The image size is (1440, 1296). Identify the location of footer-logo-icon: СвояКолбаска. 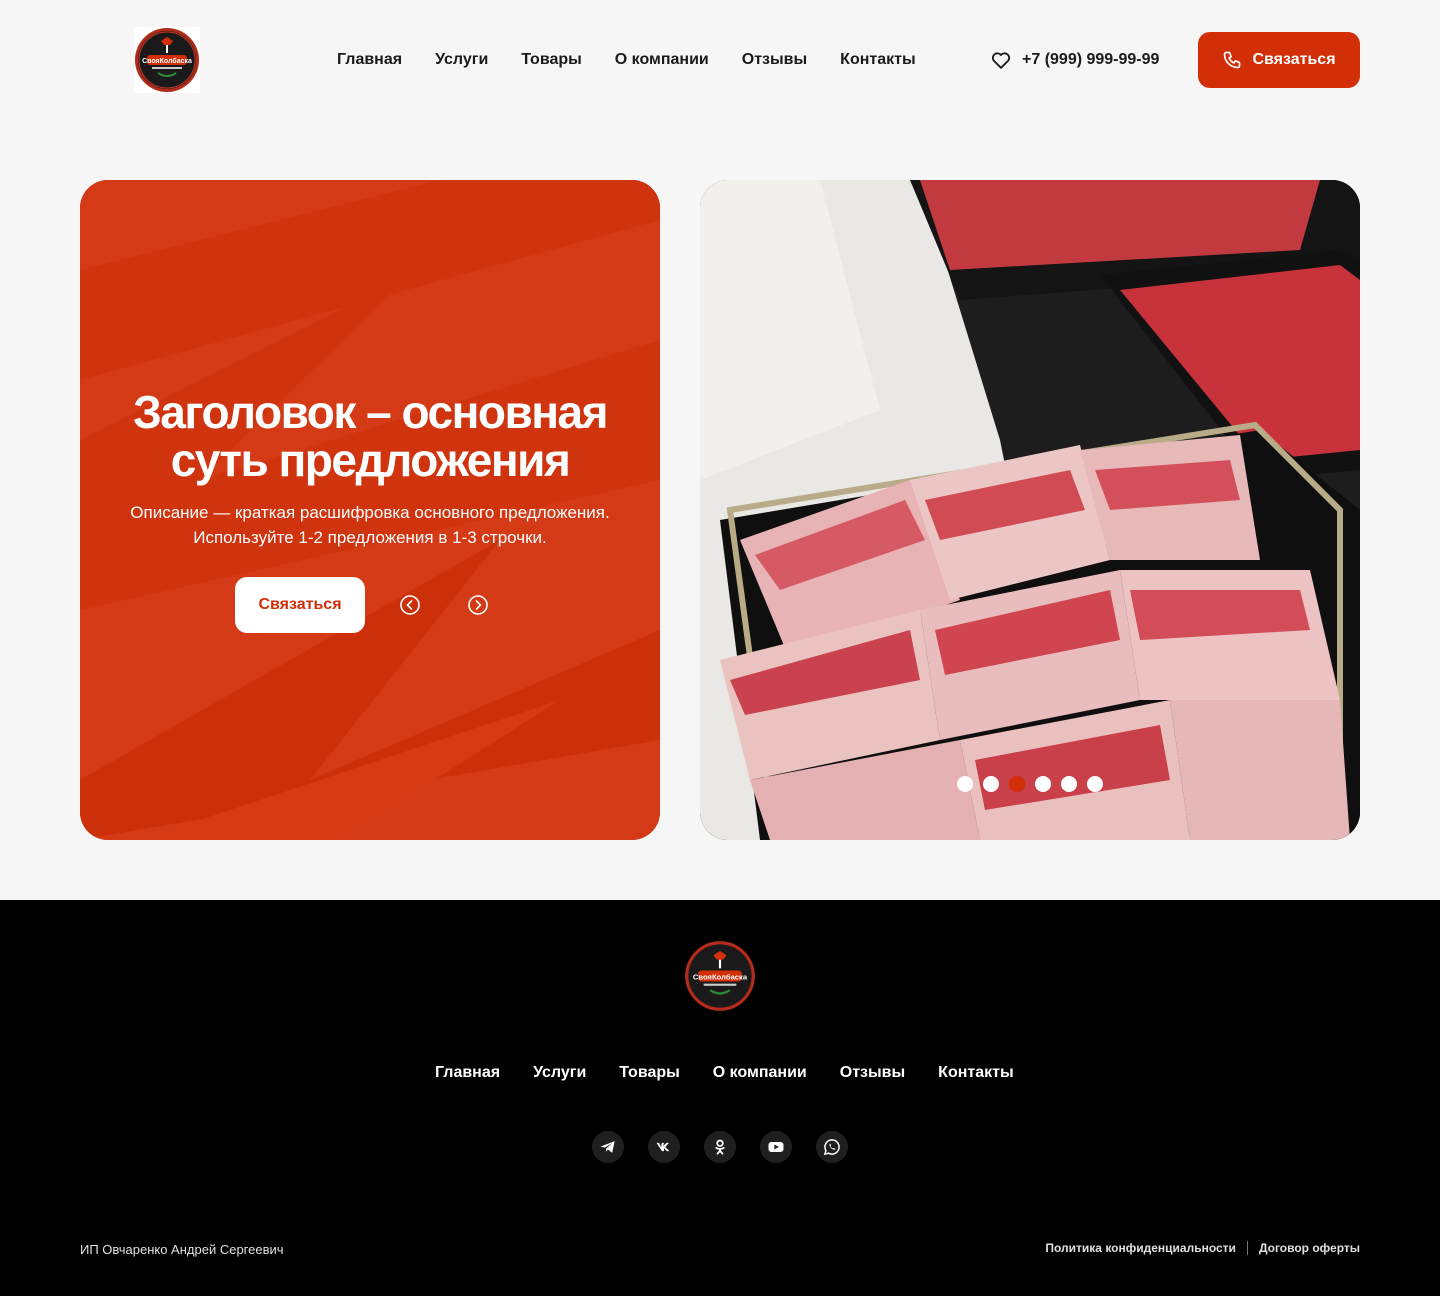
(720, 976).